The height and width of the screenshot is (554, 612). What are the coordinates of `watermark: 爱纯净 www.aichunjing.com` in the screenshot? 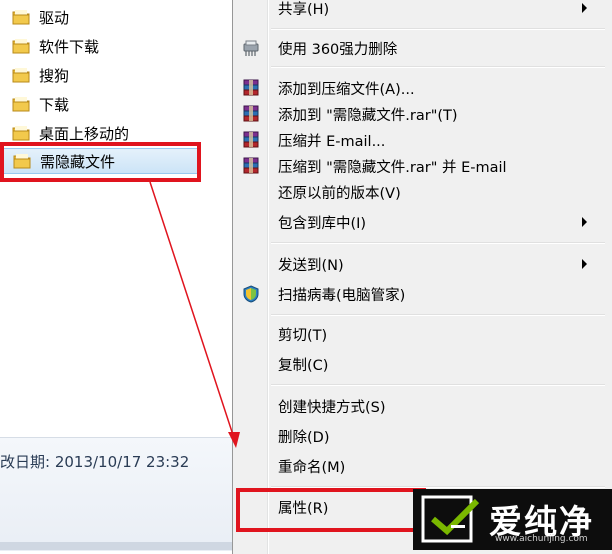 It's located at (512, 519).